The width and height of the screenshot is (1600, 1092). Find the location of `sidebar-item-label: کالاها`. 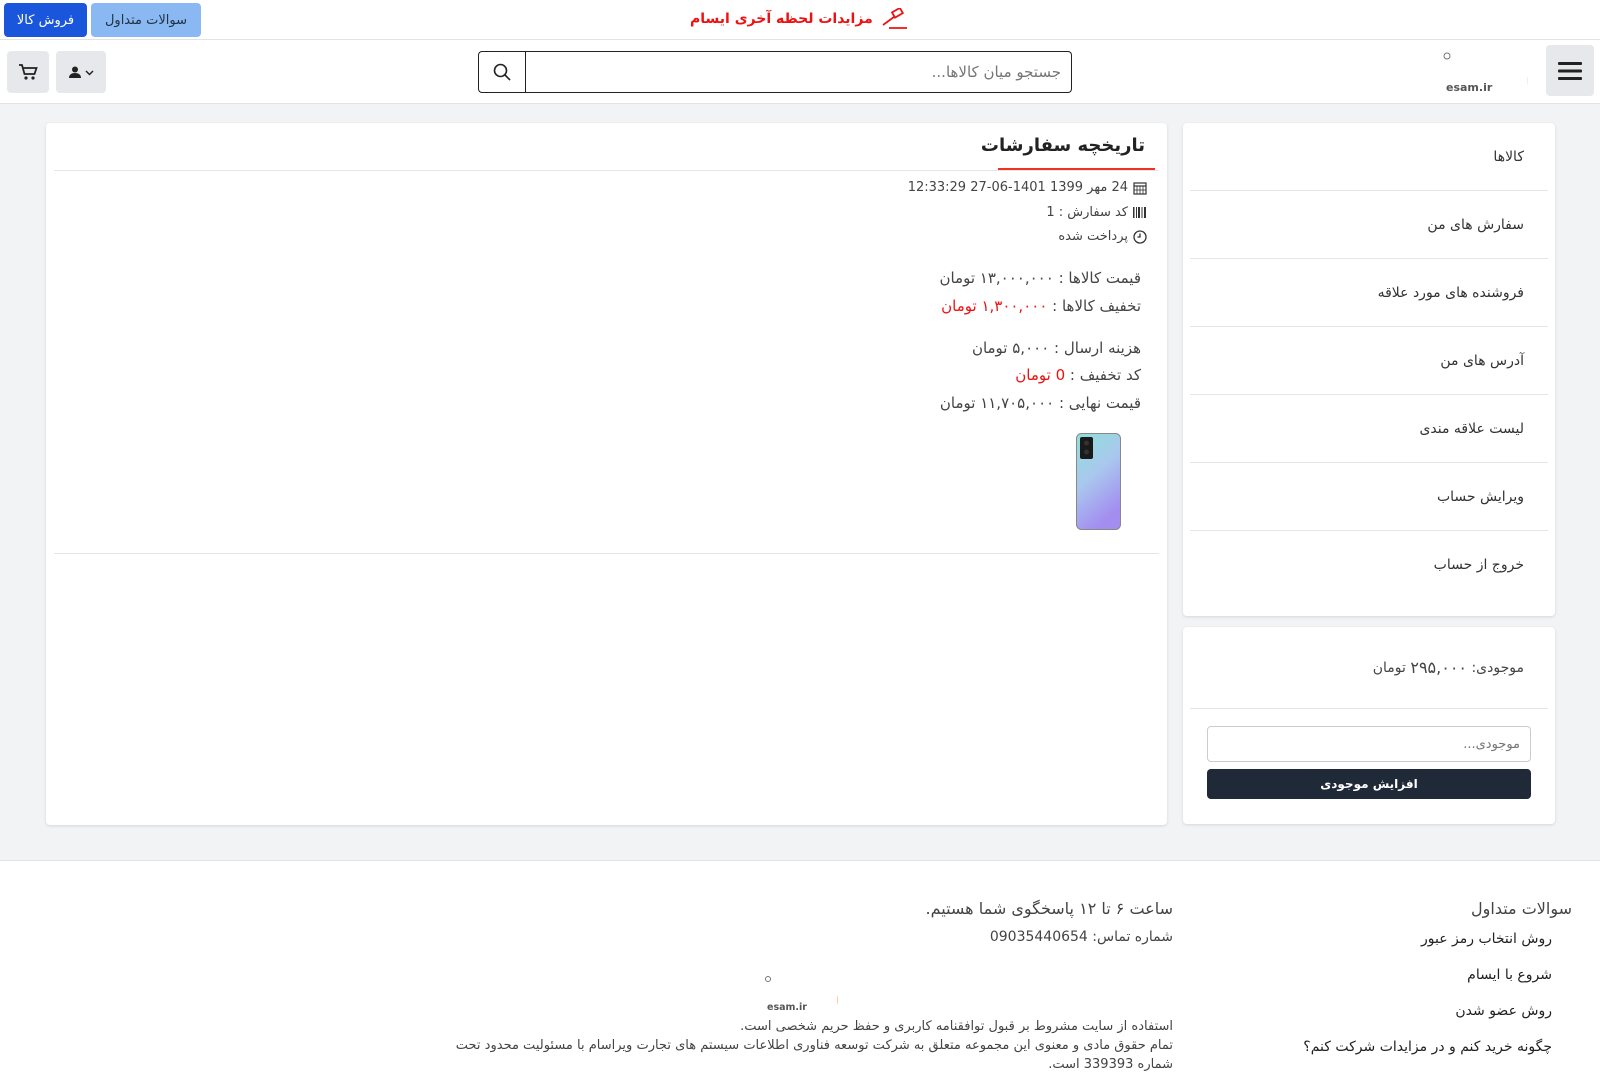

sidebar-item-label: کالاها is located at coordinates (1508, 156).